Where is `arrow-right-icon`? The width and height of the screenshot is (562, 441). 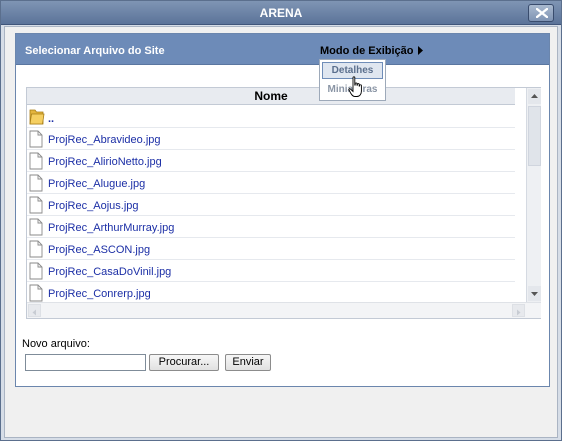
arrow-right-icon is located at coordinates (519, 312).